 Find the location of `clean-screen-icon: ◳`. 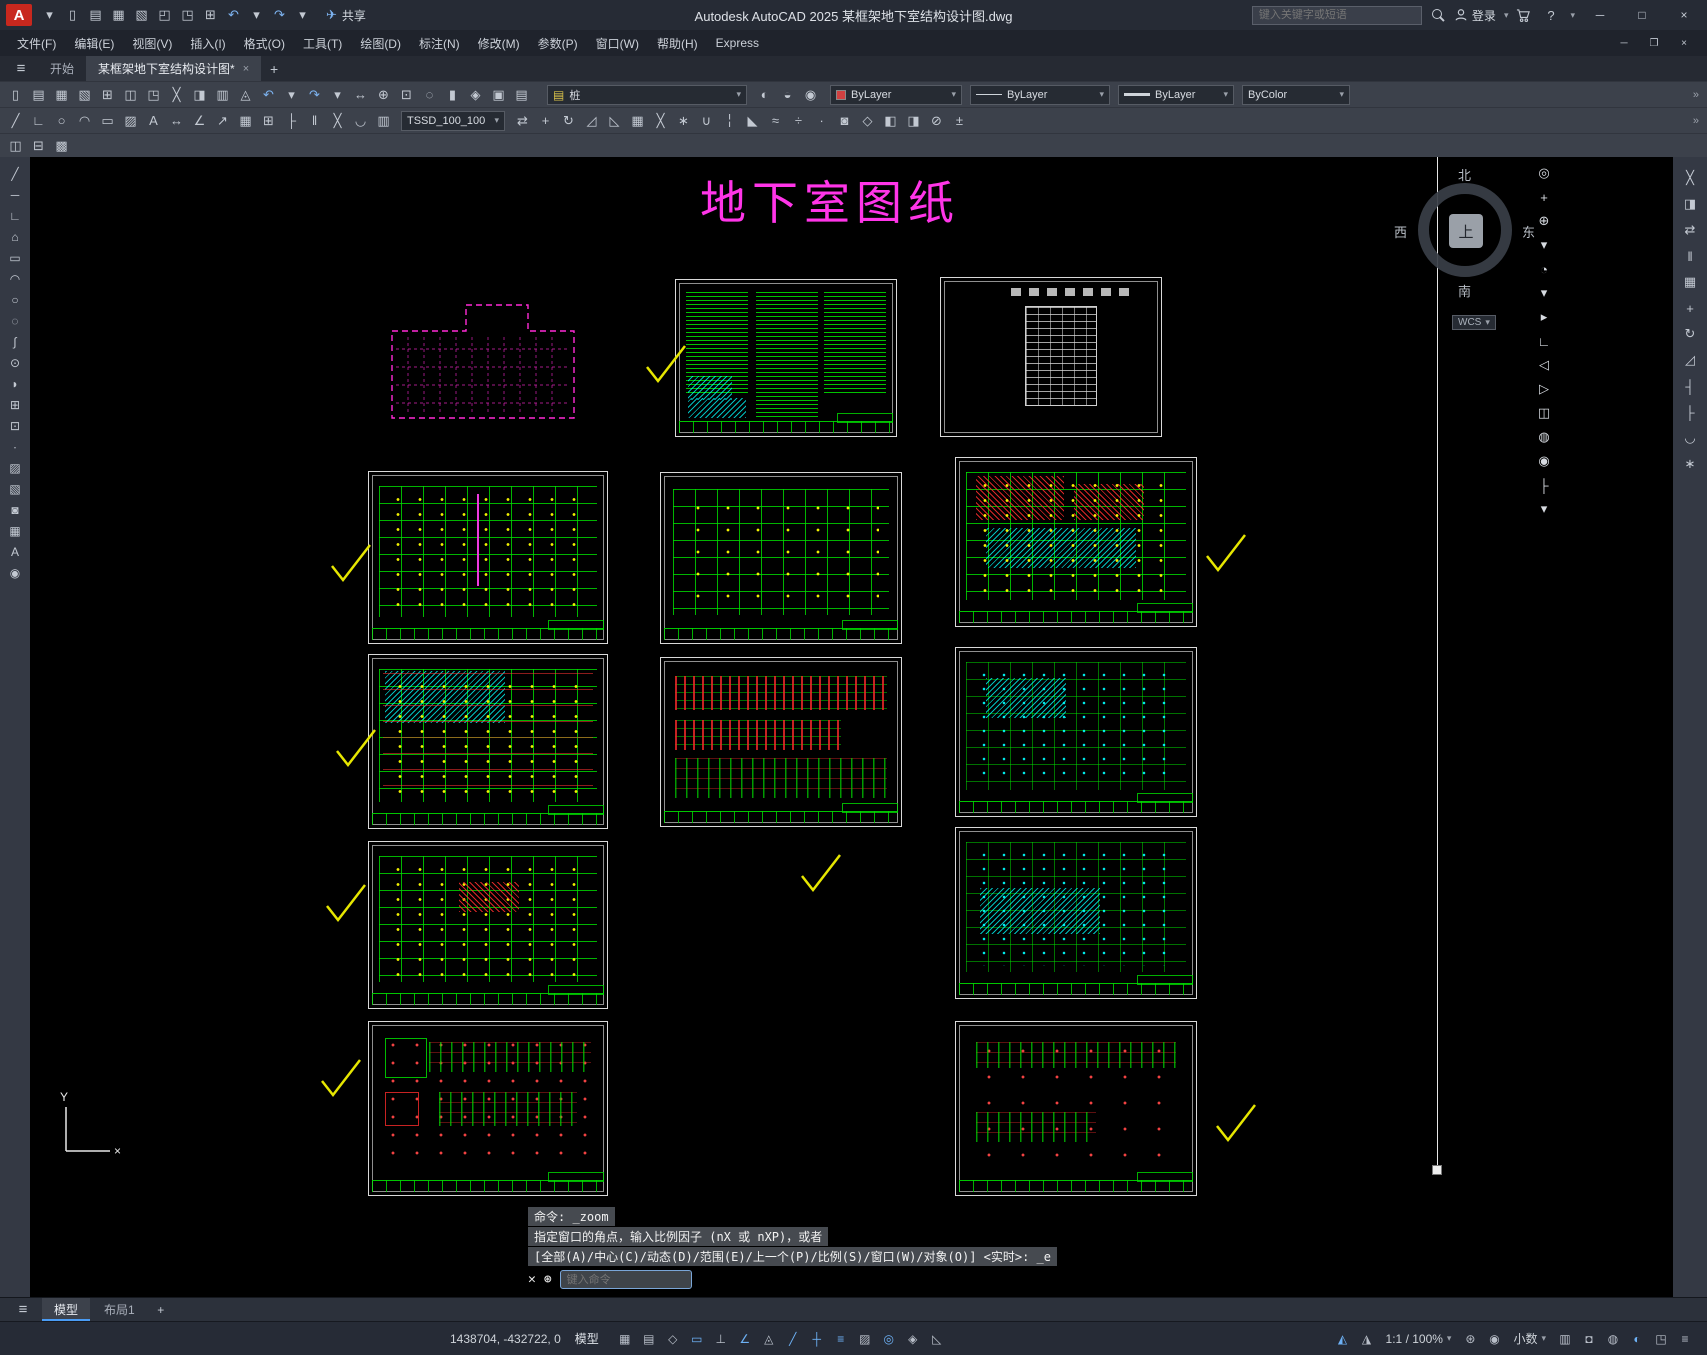

clean-screen-icon: ◳ is located at coordinates (1661, 1339).